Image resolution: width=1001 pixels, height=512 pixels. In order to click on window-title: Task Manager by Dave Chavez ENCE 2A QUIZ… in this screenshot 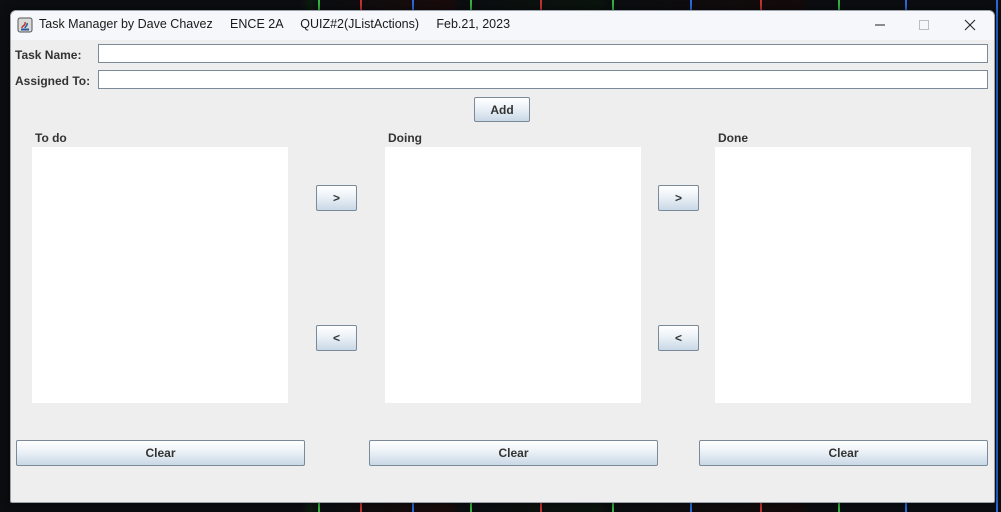, I will do `click(275, 24)`.